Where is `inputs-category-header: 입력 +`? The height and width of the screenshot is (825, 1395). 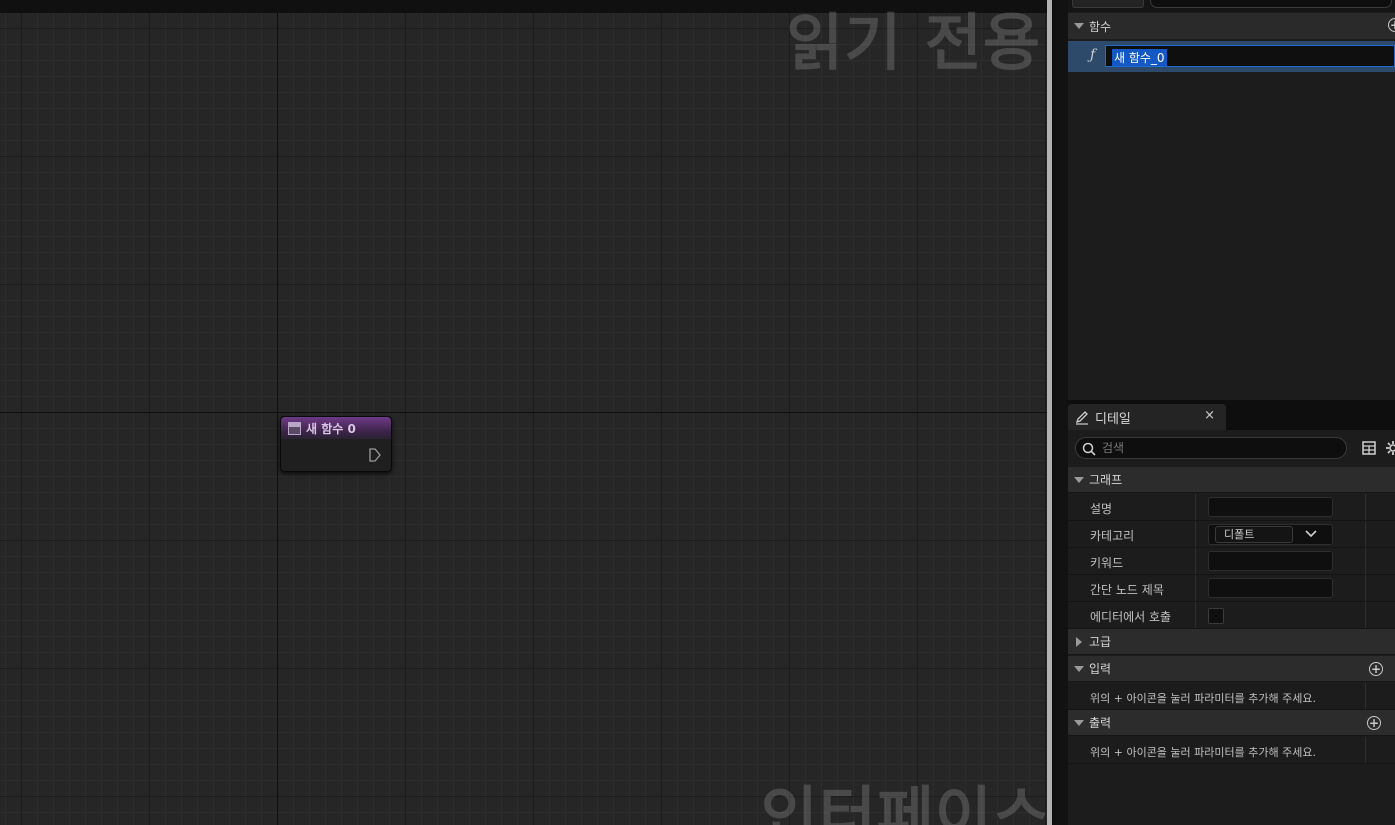 inputs-category-header: 입력 + is located at coordinates (1231, 669).